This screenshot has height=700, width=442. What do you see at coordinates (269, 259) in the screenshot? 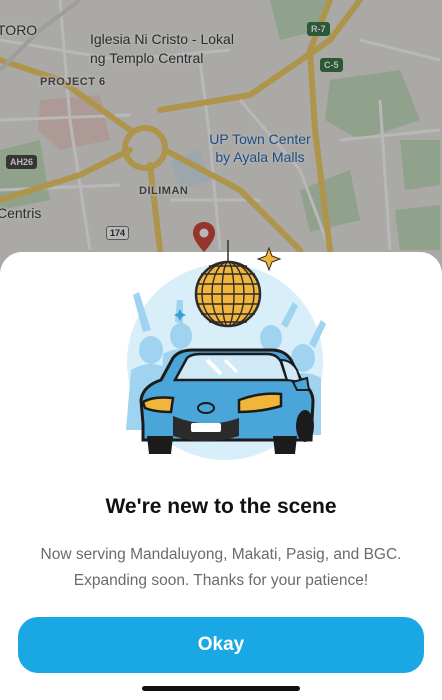
I see `sparkle-icon` at bounding box center [269, 259].